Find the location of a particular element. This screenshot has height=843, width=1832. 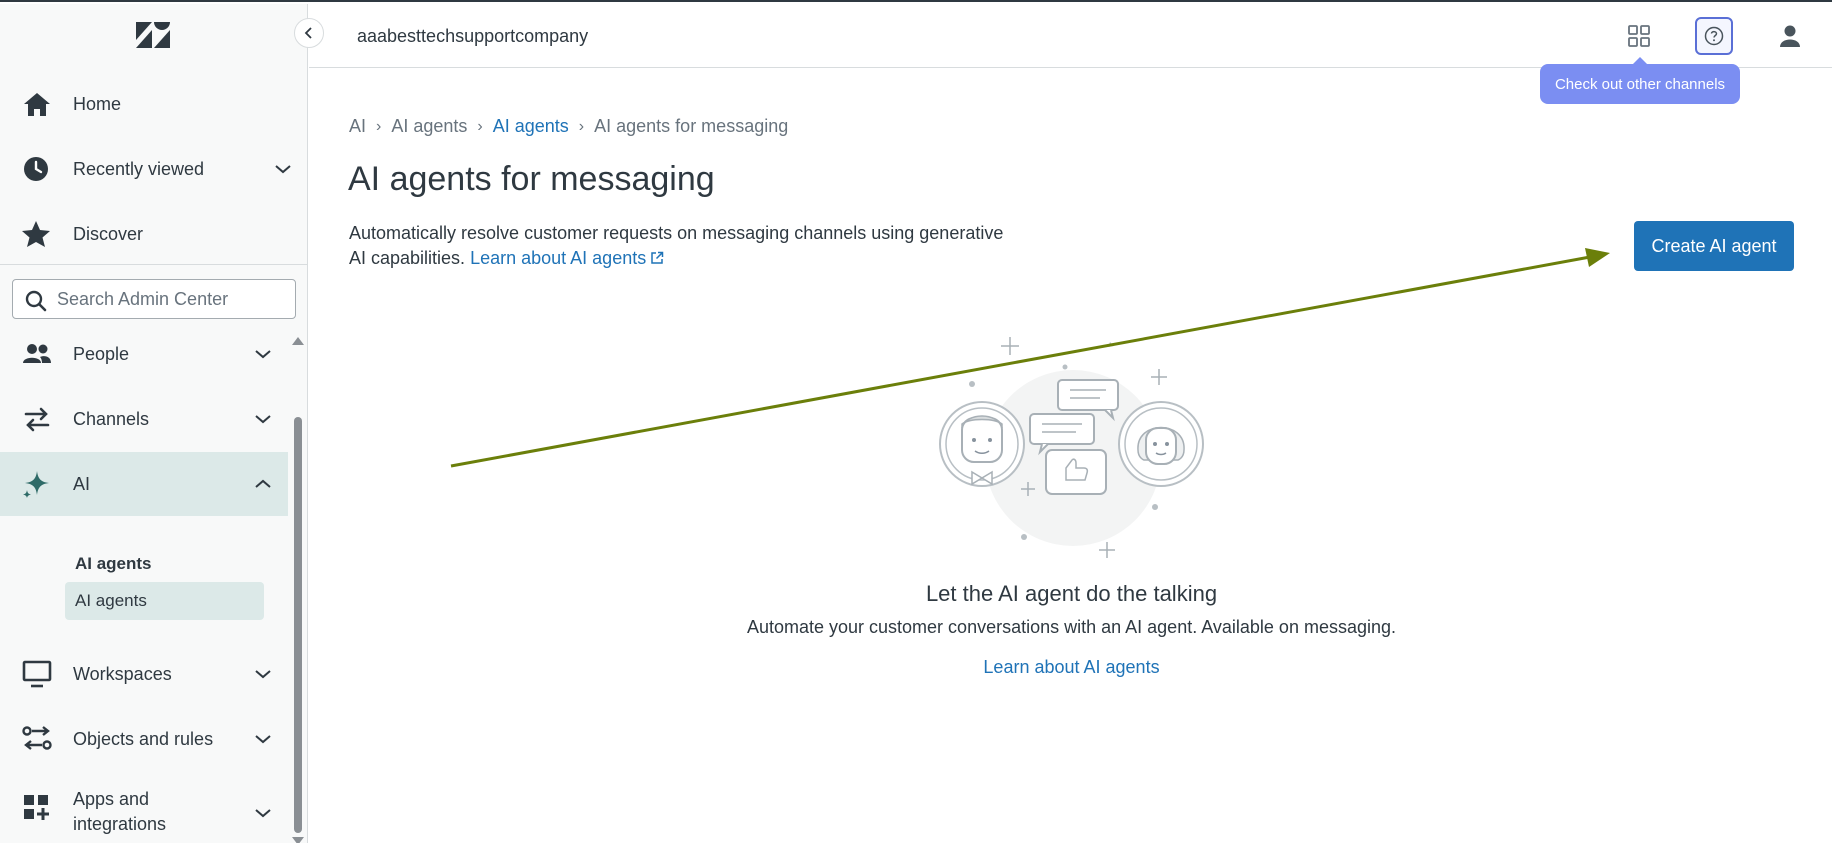

grid-icon is located at coordinates (1639, 36).